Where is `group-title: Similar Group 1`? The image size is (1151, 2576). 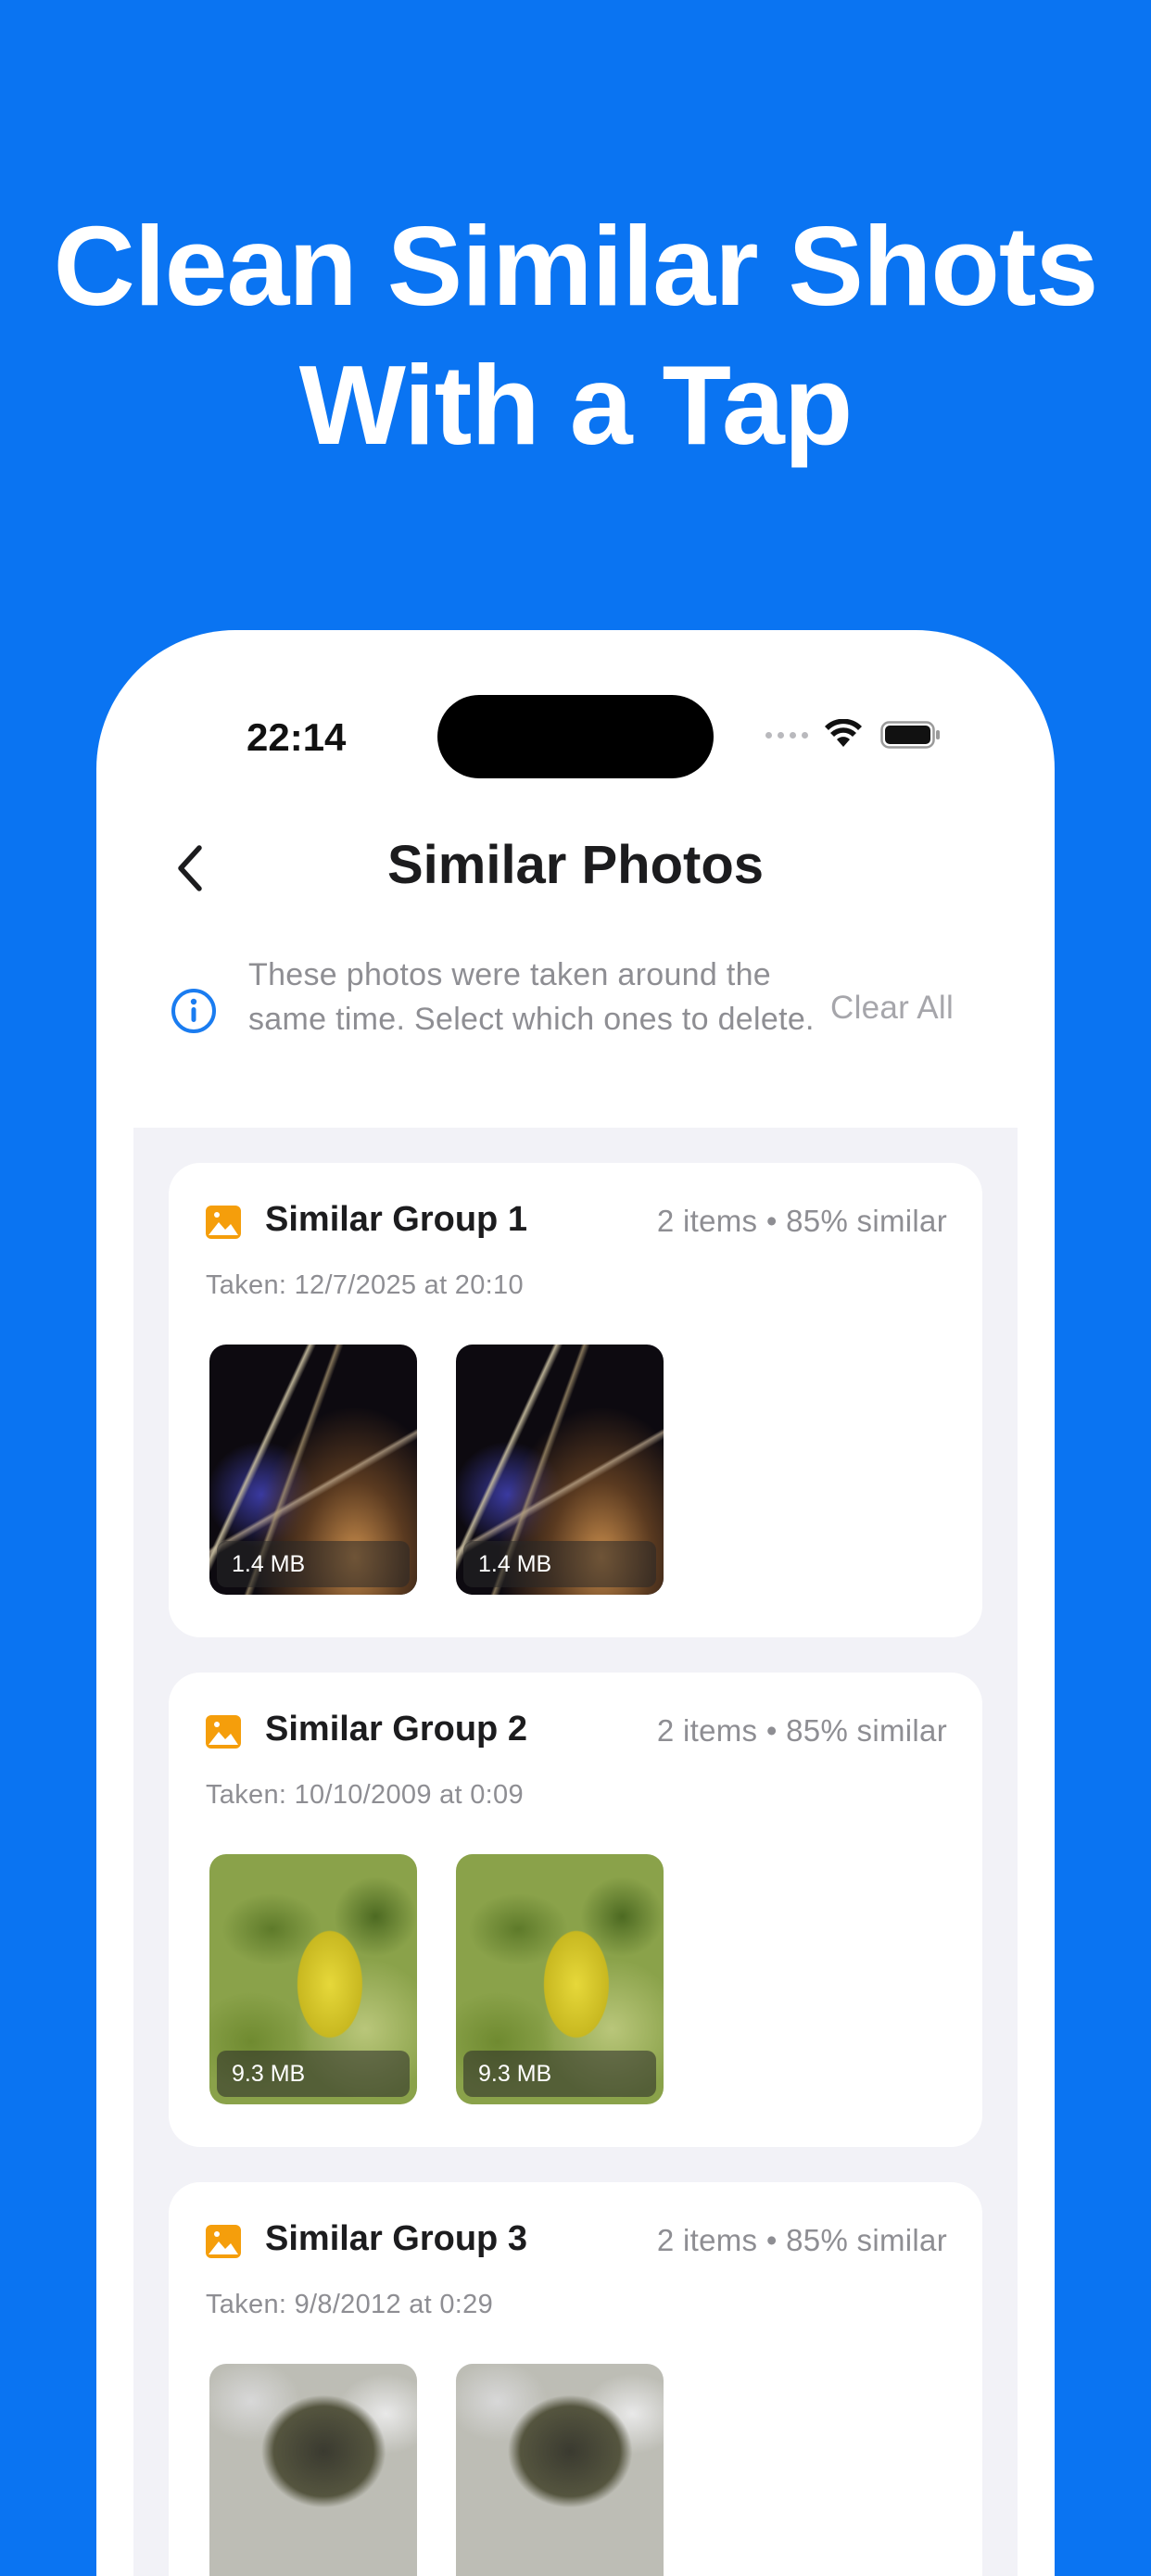 group-title: Similar Group 1 is located at coordinates (396, 1219).